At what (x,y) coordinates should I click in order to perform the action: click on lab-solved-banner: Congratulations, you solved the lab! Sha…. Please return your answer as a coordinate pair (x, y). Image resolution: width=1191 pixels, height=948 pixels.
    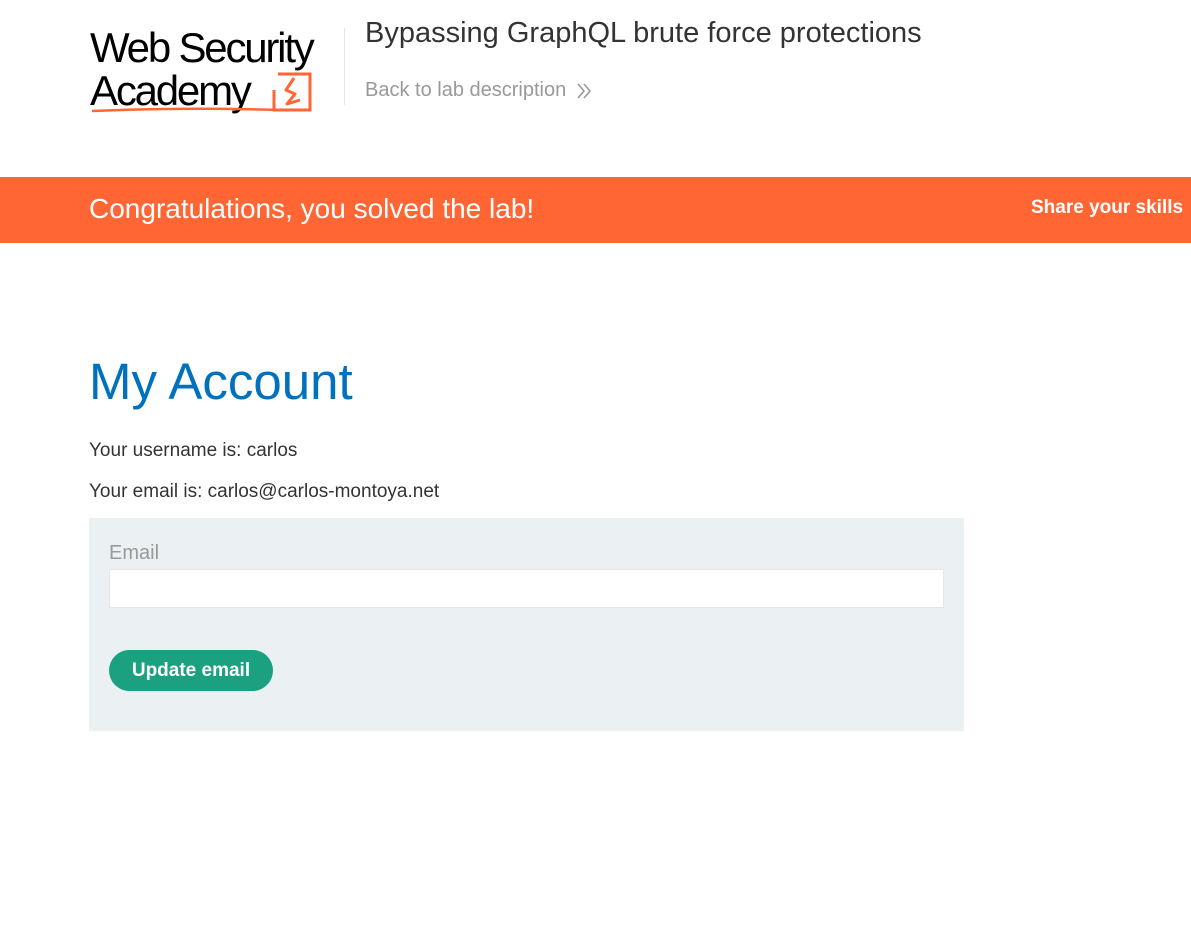
    Looking at the image, I should click on (595, 210).